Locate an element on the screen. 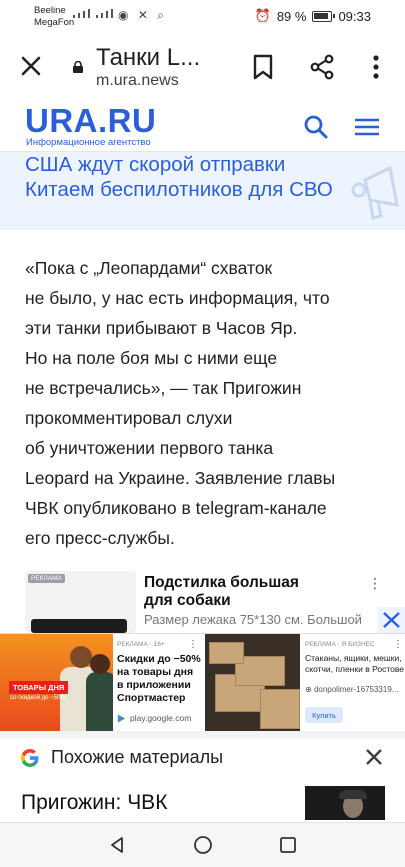  article-line: Но на поле боя мы с ними еще is located at coordinates (151, 358).